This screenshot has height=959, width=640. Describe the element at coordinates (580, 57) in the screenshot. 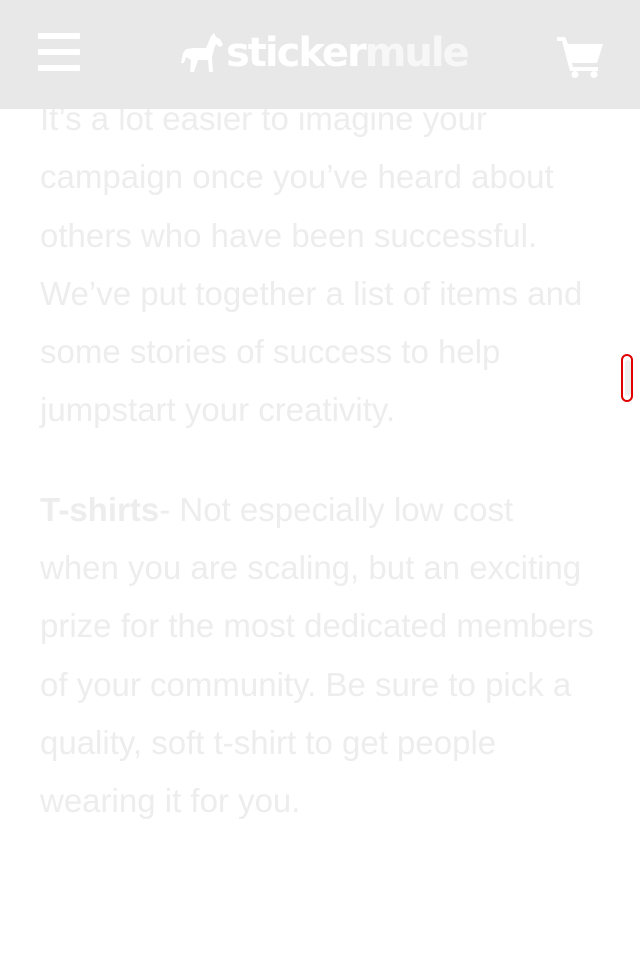

I see `shopping-cart-icon` at that location.